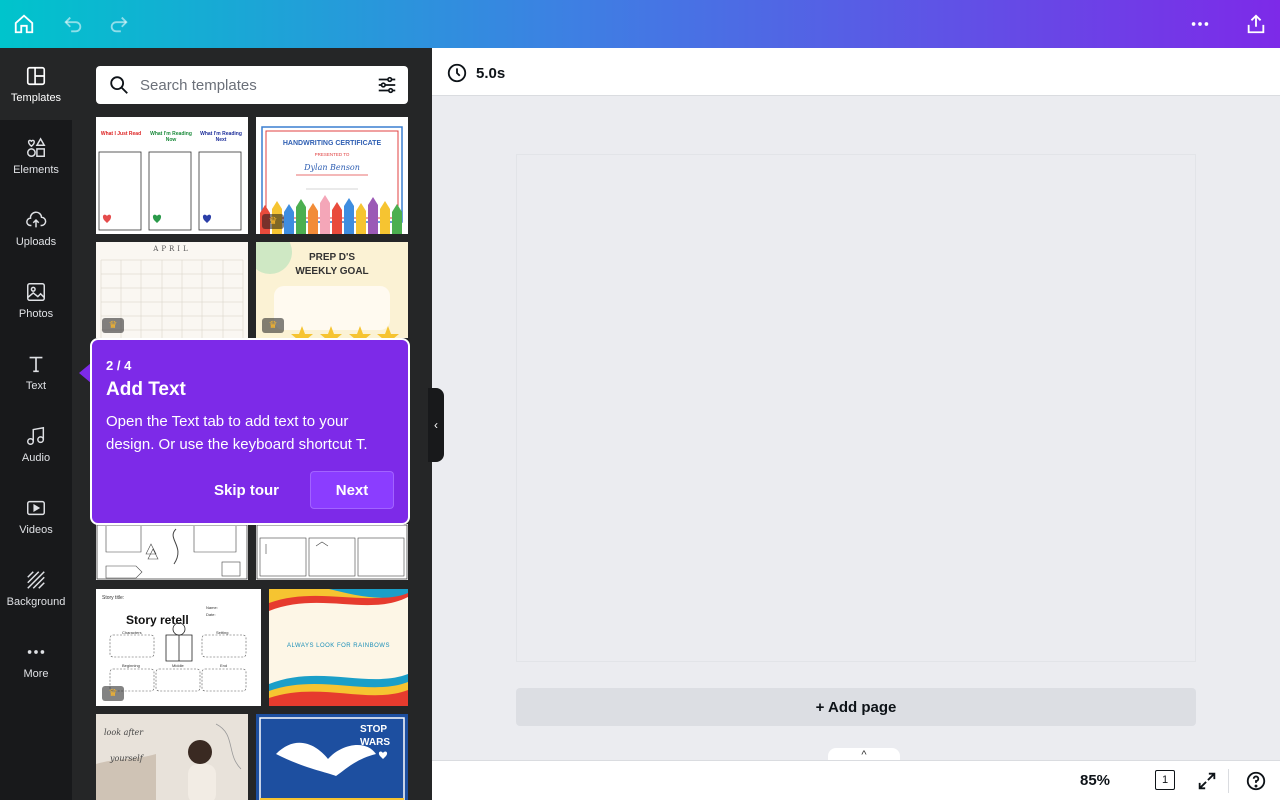 This screenshot has height=800, width=1280. I want to click on weekly-goal-subtitle: WEEKLY GOAL, so click(332, 271).